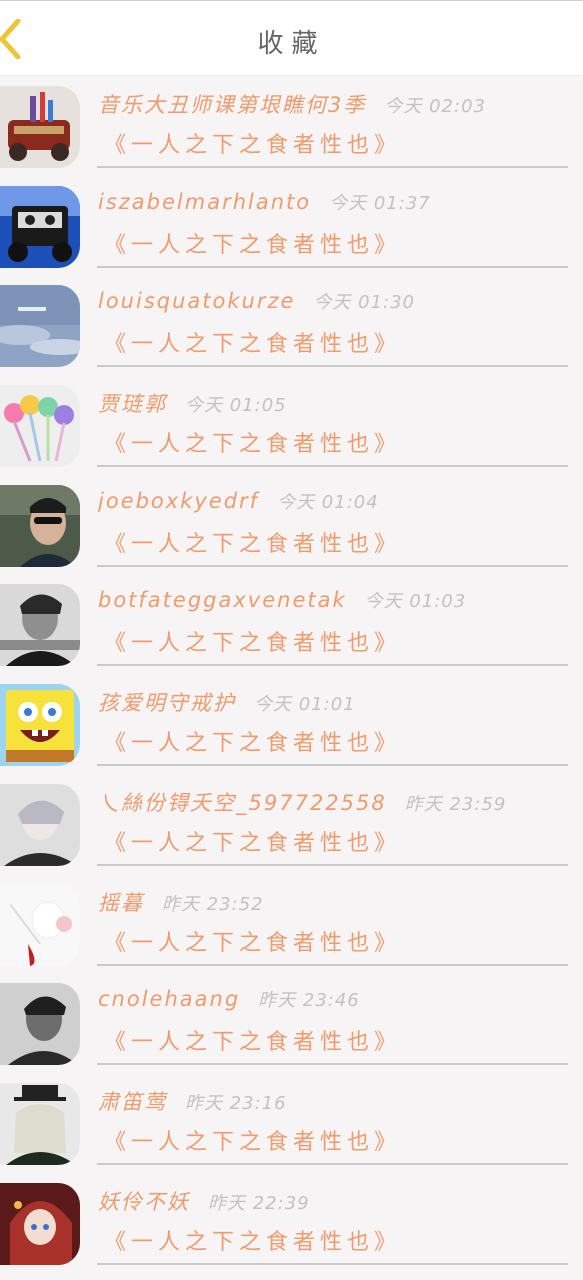 The width and height of the screenshot is (583, 1280). What do you see at coordinates (291, 1024) in the screenshot?
I see `list-item: cnolehaang 昨天 23:46 《一人之下之食者性也》` at bounding box center [291, 1024].